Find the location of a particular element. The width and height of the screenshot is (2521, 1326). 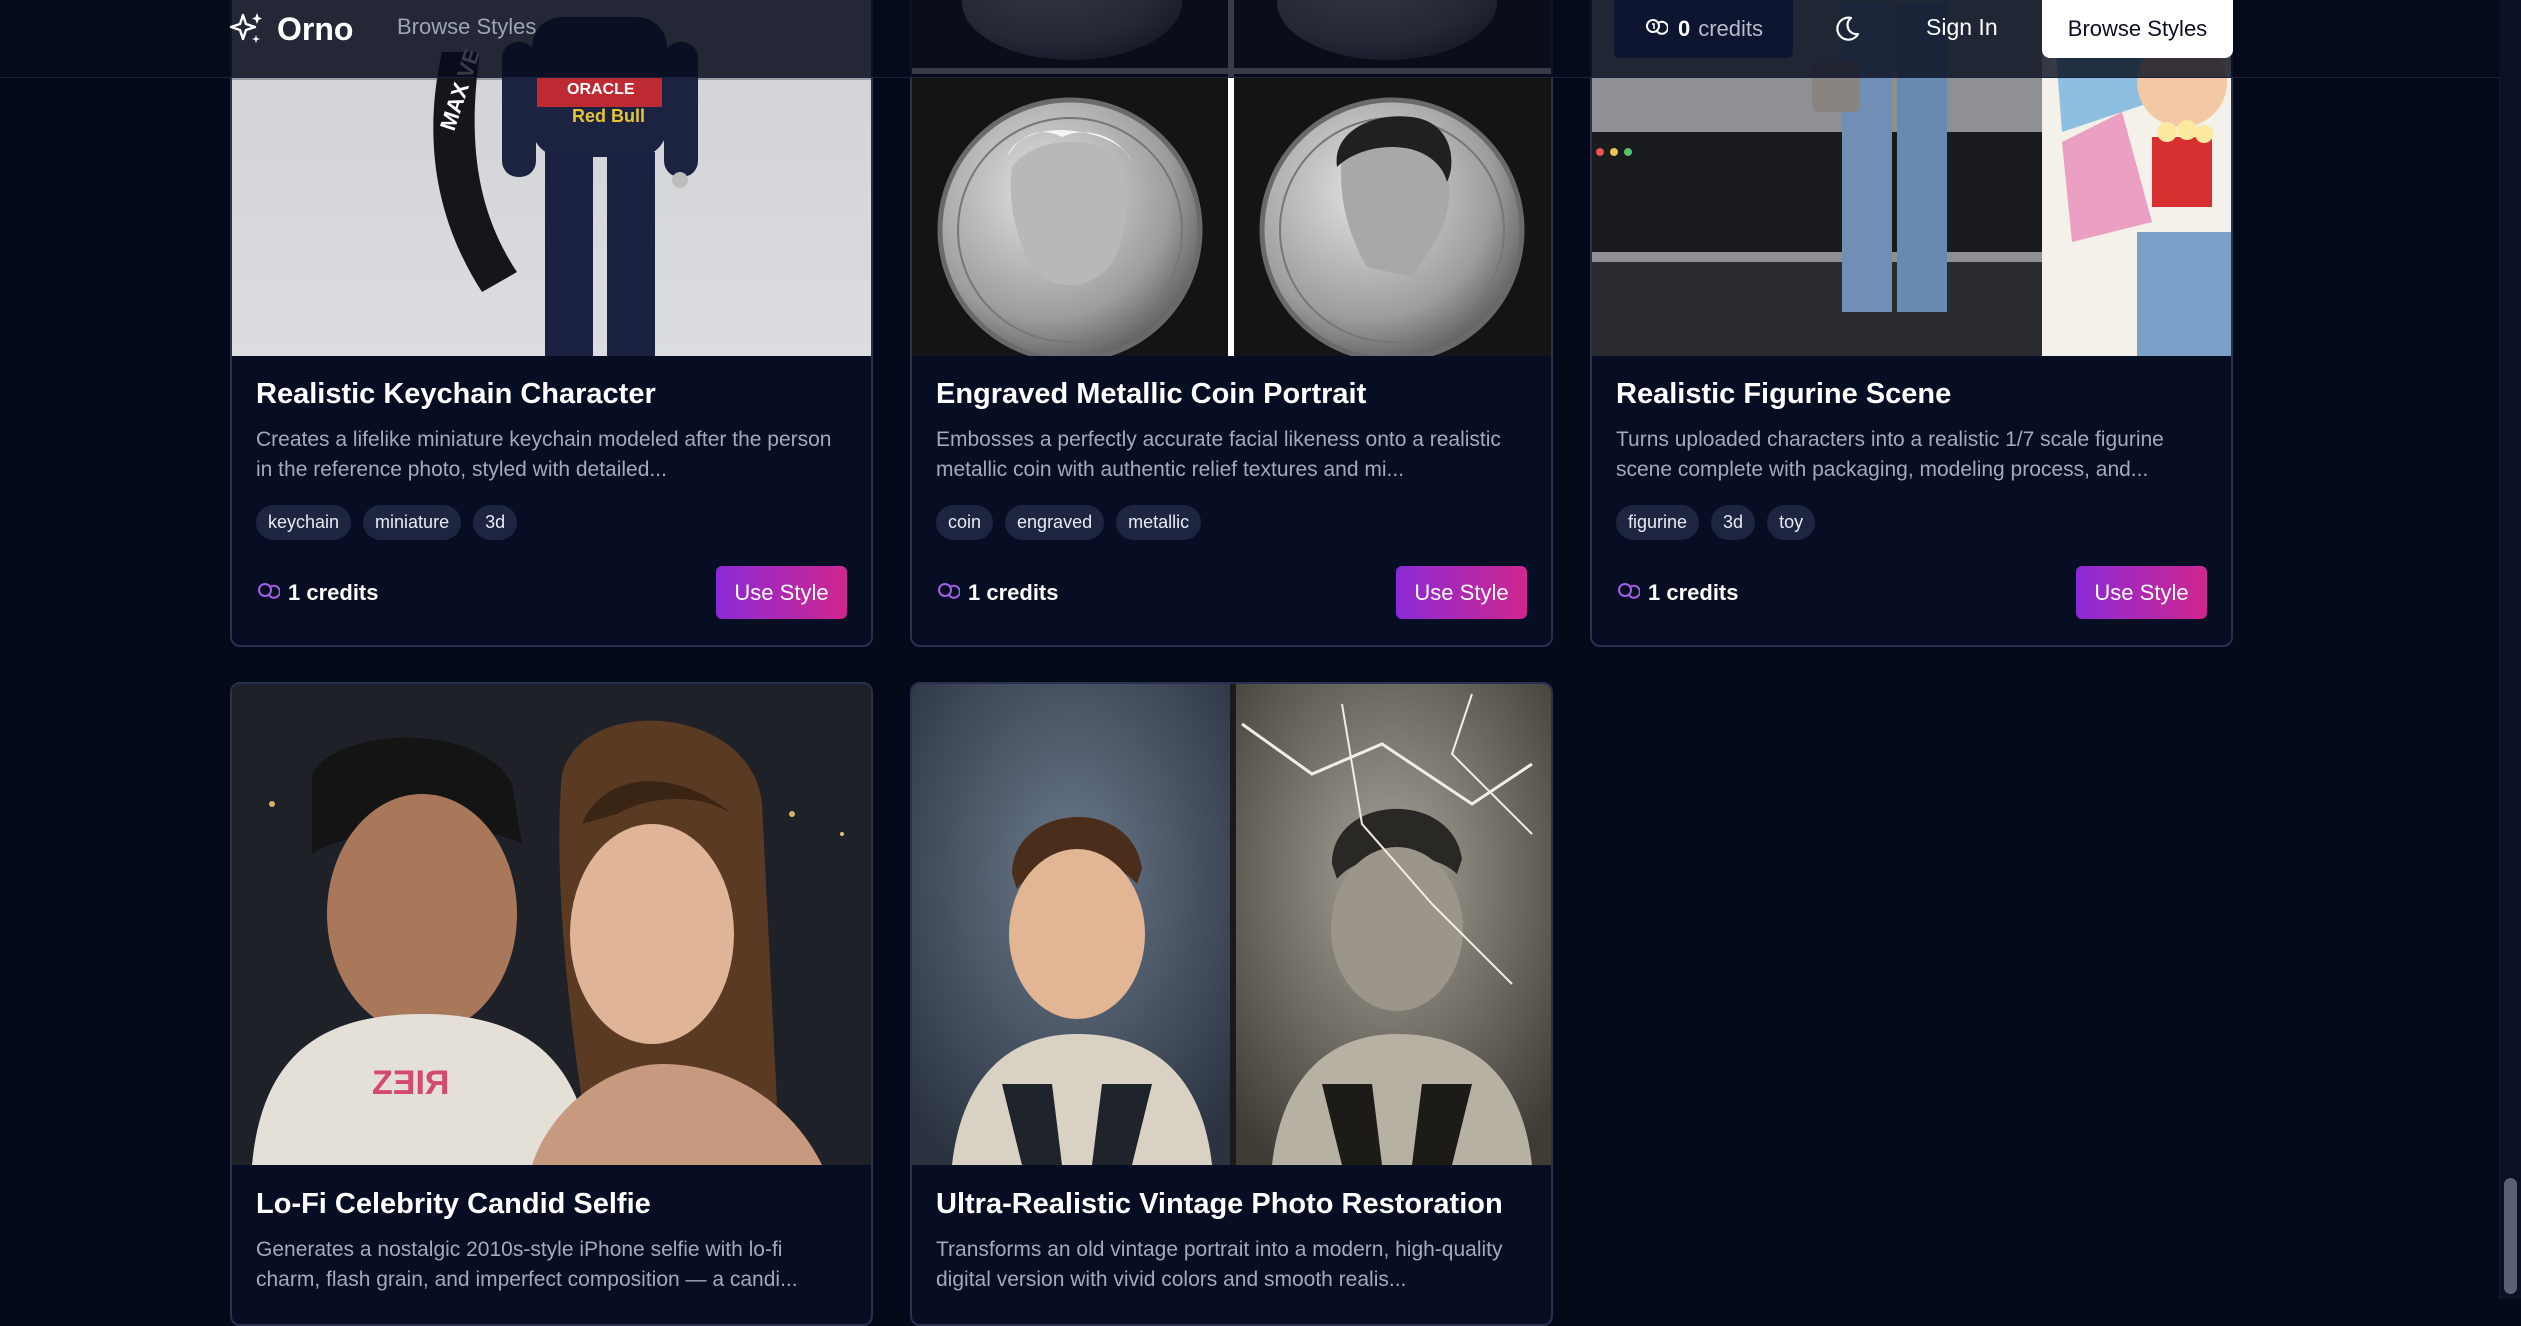

tag: metallic is located at coordinates (1159, 522).